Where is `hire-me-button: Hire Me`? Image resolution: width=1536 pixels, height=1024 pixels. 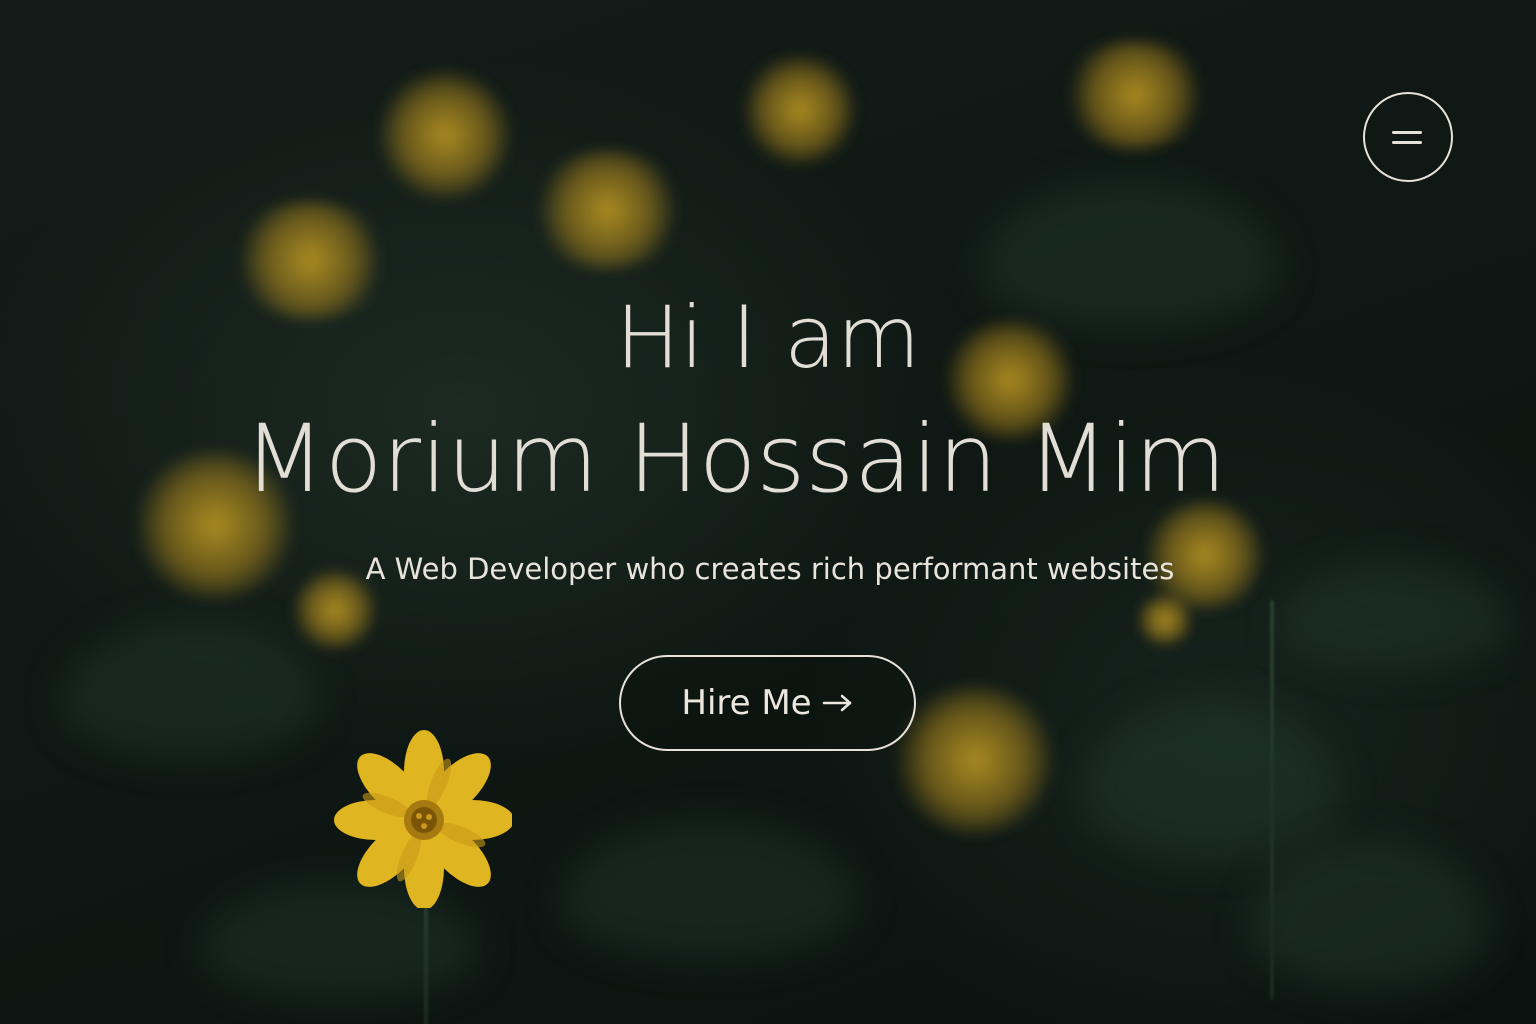
hire-me-button: Hire Me is located at coordinates (767, 703).